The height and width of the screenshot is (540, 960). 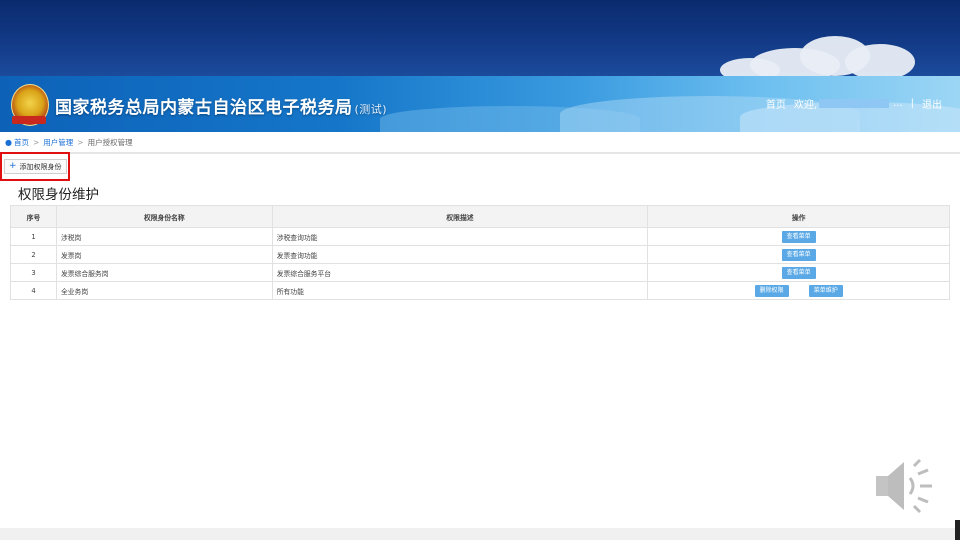 What do you see at coordinates (932, 103) in the screenshot?
I see `nav-logout-link: 退出` at bounding box center [932, 103].